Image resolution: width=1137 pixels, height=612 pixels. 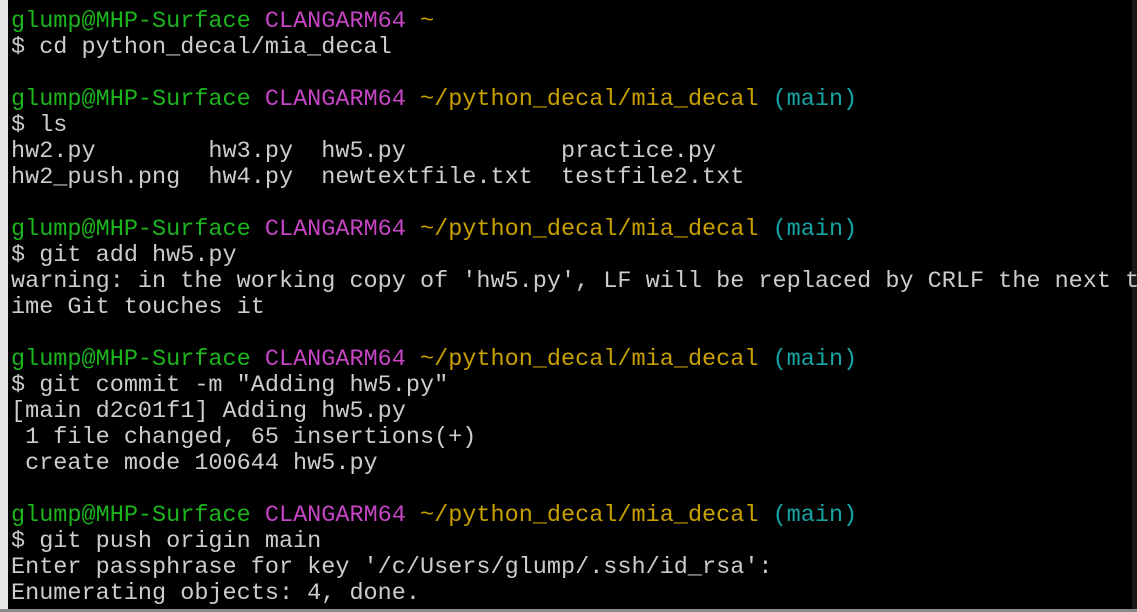 I want to click on output-line: [main d2c01f1] Adding hw5.py, so click(x=208, y=411).